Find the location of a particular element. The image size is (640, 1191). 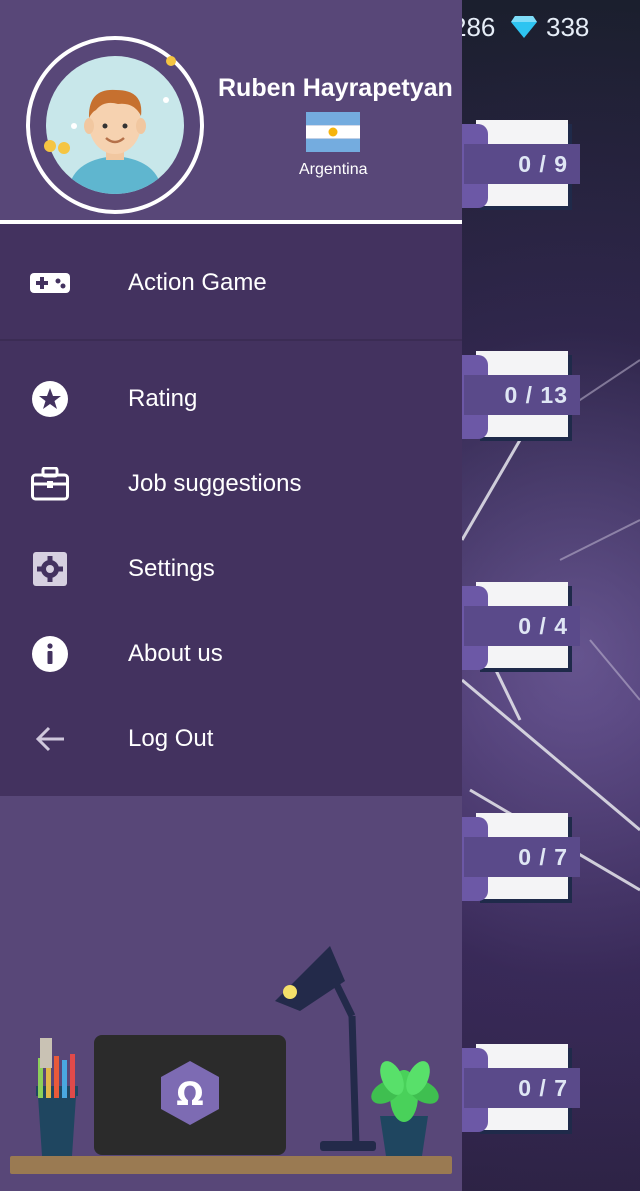

level-progress: 0 / 9 is located at coordinates (522, 164).